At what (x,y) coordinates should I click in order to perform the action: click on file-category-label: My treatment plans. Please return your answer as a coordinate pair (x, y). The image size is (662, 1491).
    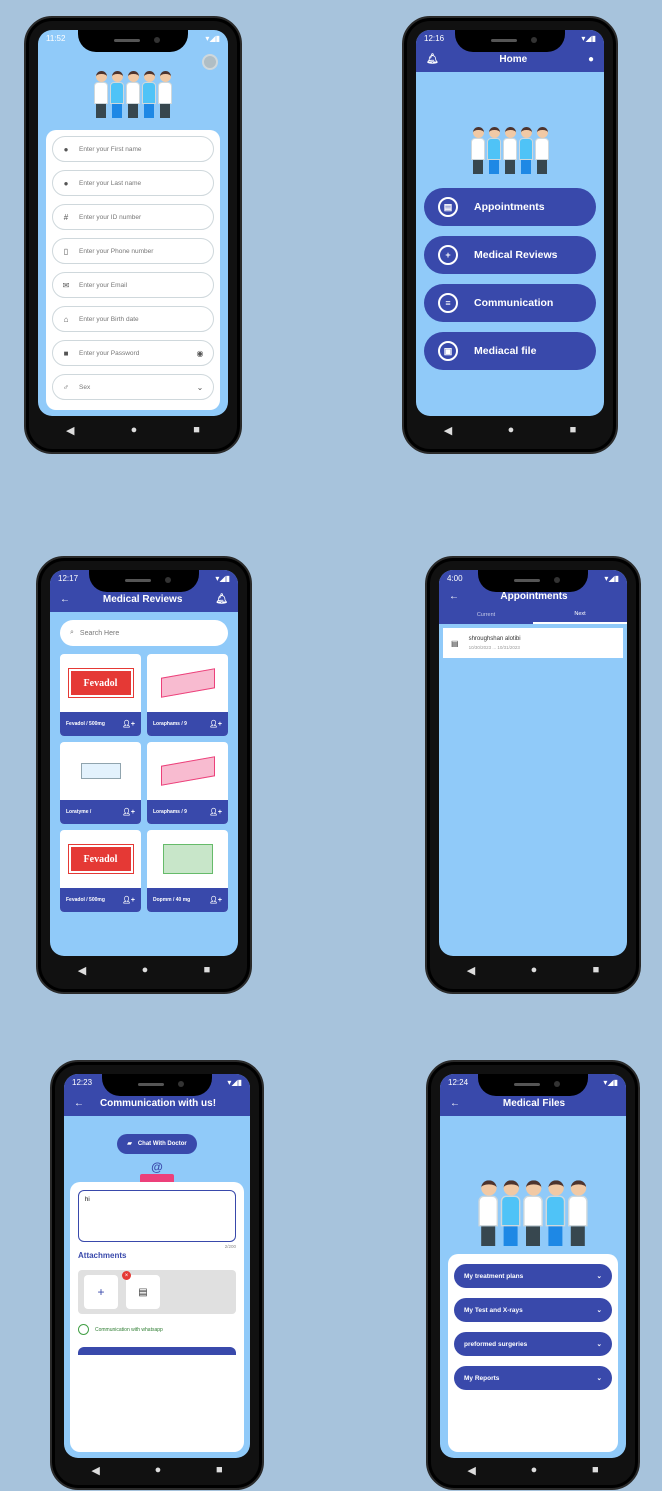
    Looking at the image, I should click on (494, 1276).